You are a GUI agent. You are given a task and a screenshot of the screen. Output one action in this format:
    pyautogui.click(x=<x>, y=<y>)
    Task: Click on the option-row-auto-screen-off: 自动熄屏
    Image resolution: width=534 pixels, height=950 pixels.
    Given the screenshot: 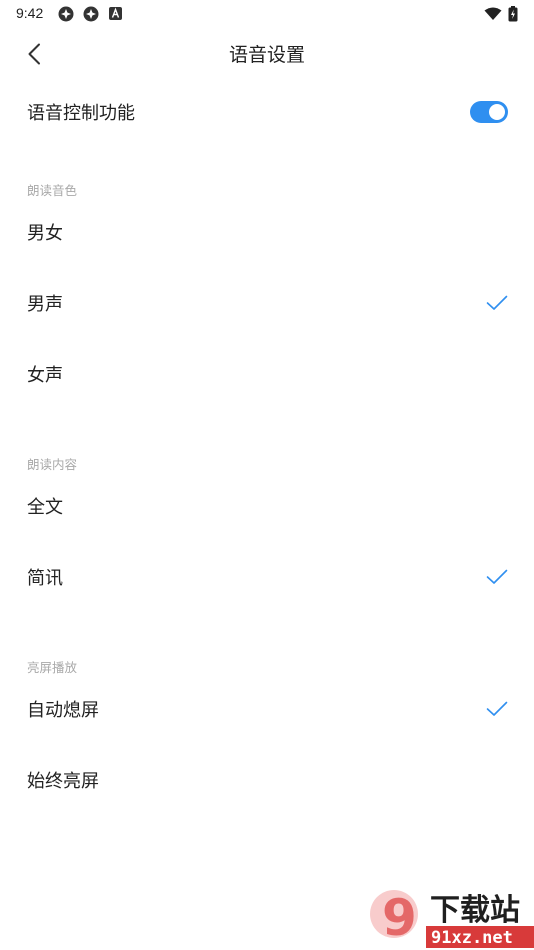 What is the action you would take?
    pyautogui.click(x=267, y=709)
    